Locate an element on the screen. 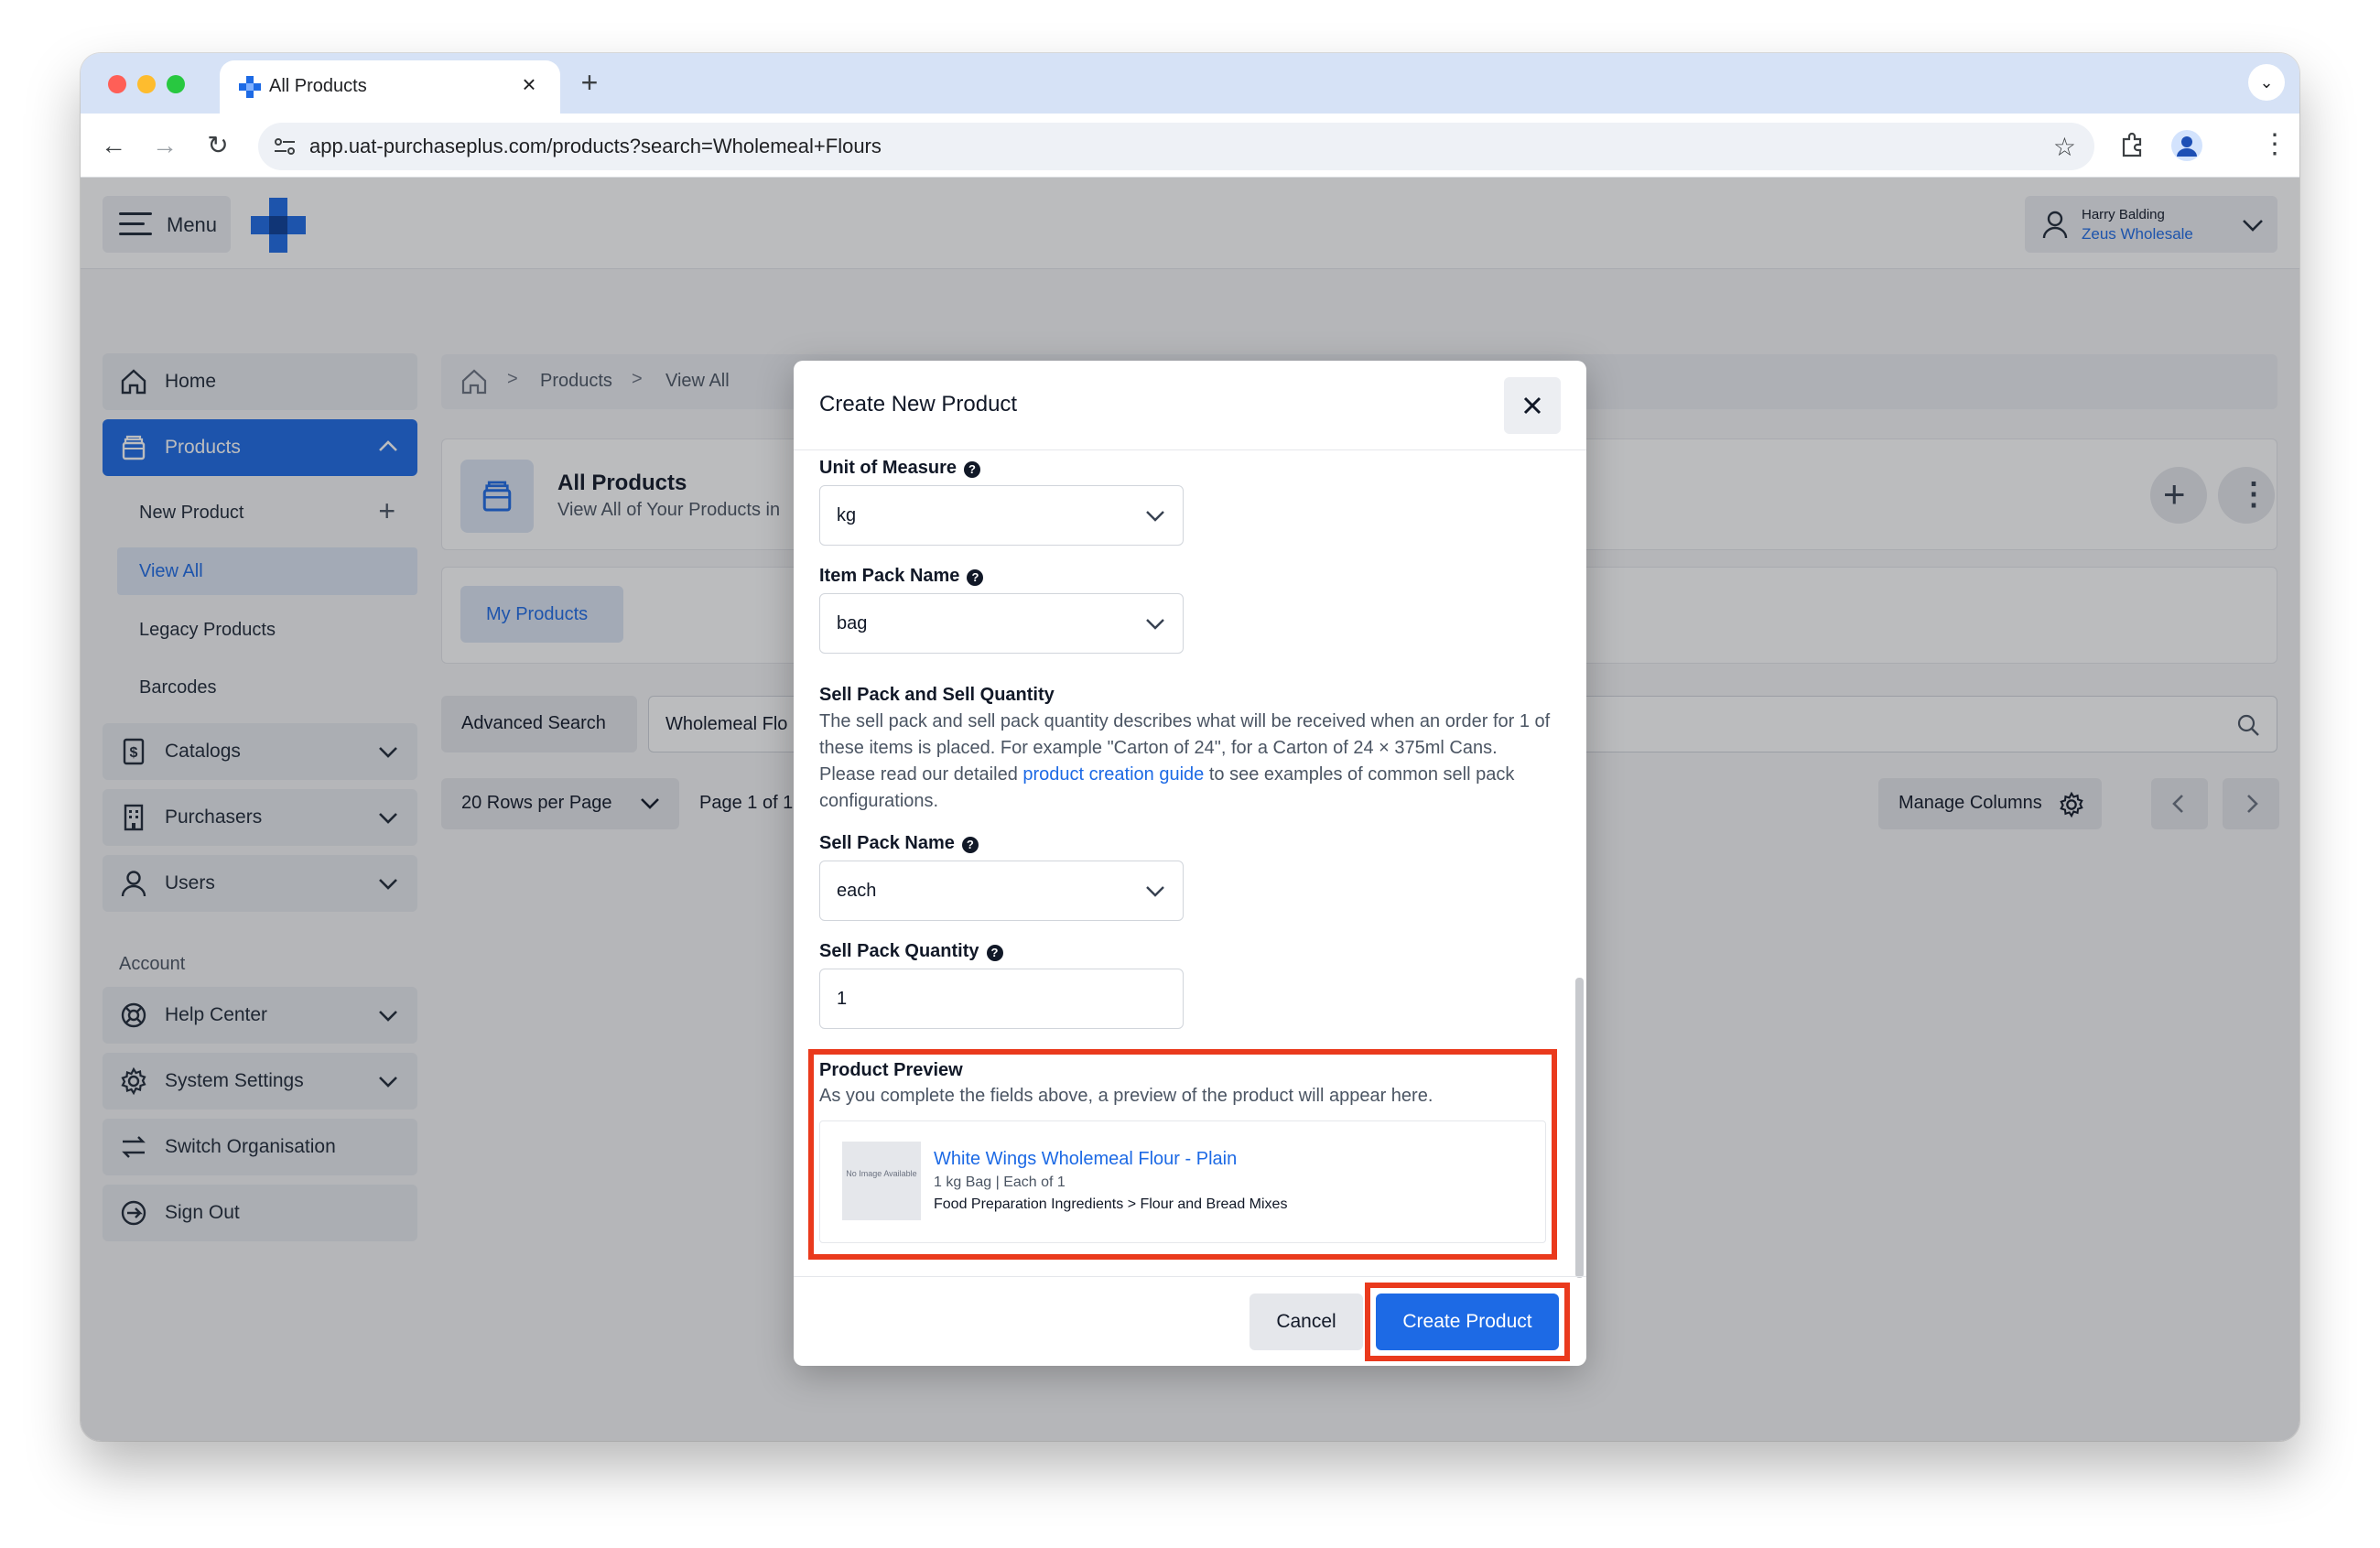 The width and height of the screenshot is (2380, 1548). close-modal-button is located at coordinates (1532, 405).